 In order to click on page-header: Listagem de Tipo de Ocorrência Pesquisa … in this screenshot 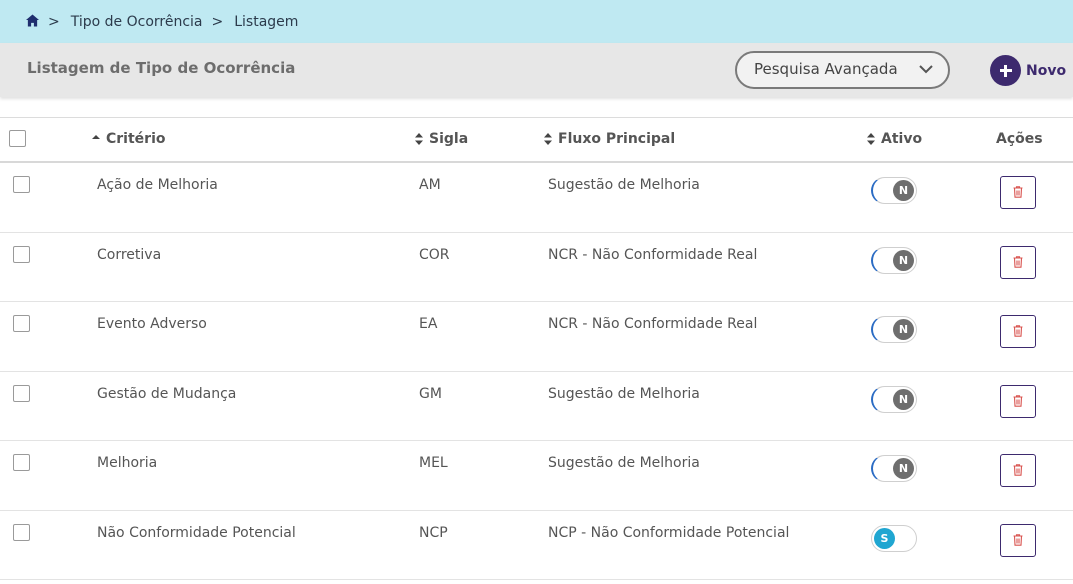, I will do `click(536, 70)`.